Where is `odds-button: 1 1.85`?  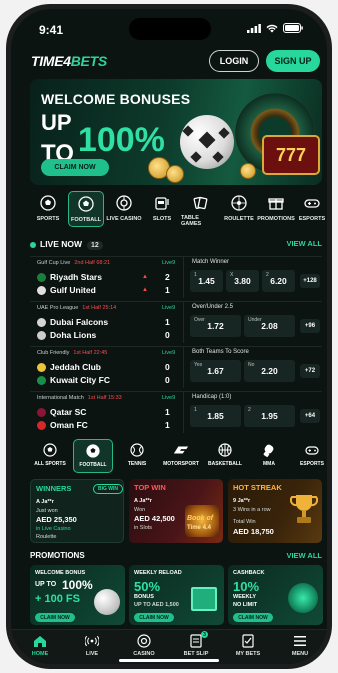 odds-button: 1 1.85 is located at coordinates (215, 416).